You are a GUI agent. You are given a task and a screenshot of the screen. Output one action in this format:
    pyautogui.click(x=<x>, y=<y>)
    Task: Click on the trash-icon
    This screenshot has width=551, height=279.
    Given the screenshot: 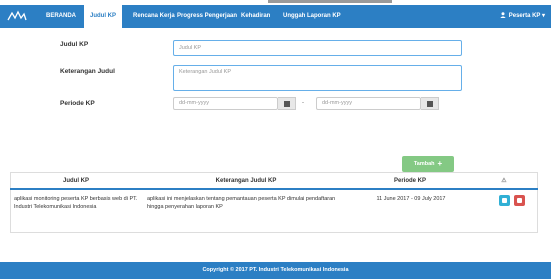 What is the action you would take?
    pyautogui.click(x=519, y=200)
    